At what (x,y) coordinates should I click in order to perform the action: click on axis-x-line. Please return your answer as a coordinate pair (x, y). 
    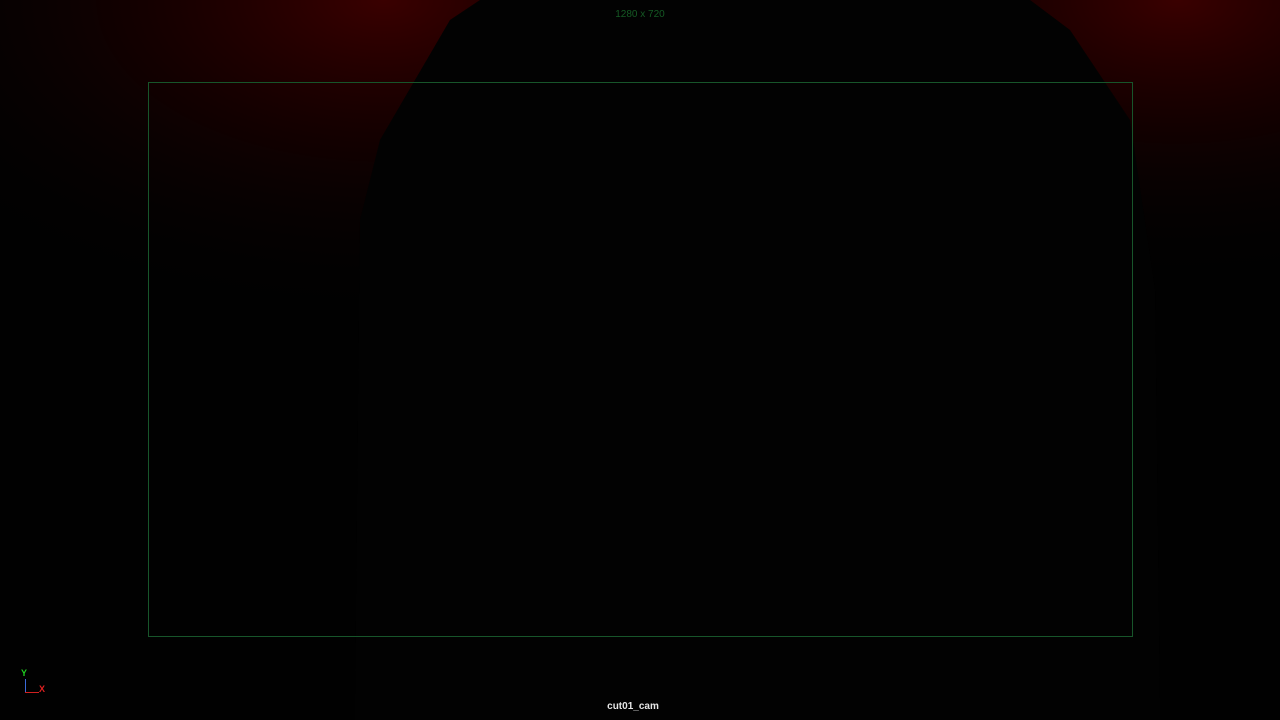
    Looking at the image, I should click on (32, 692).